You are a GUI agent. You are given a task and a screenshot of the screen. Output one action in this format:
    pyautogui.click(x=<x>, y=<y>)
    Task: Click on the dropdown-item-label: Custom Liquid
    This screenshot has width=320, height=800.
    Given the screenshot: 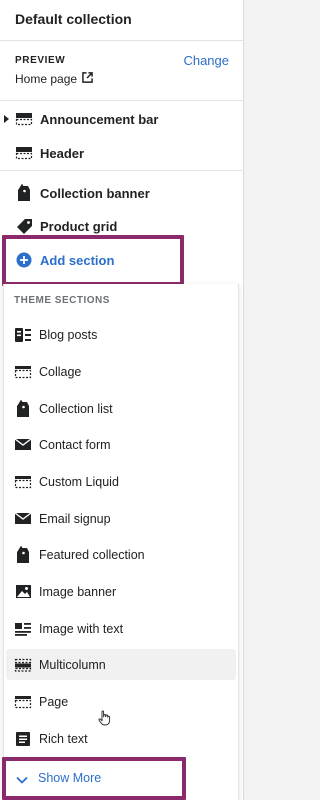 What is the action you would take?
    pyautogui.click(x=79, y=481)
    